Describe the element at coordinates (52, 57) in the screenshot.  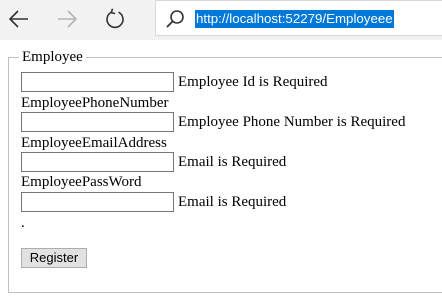
I see `fieldset-legend: Employee` at that location.